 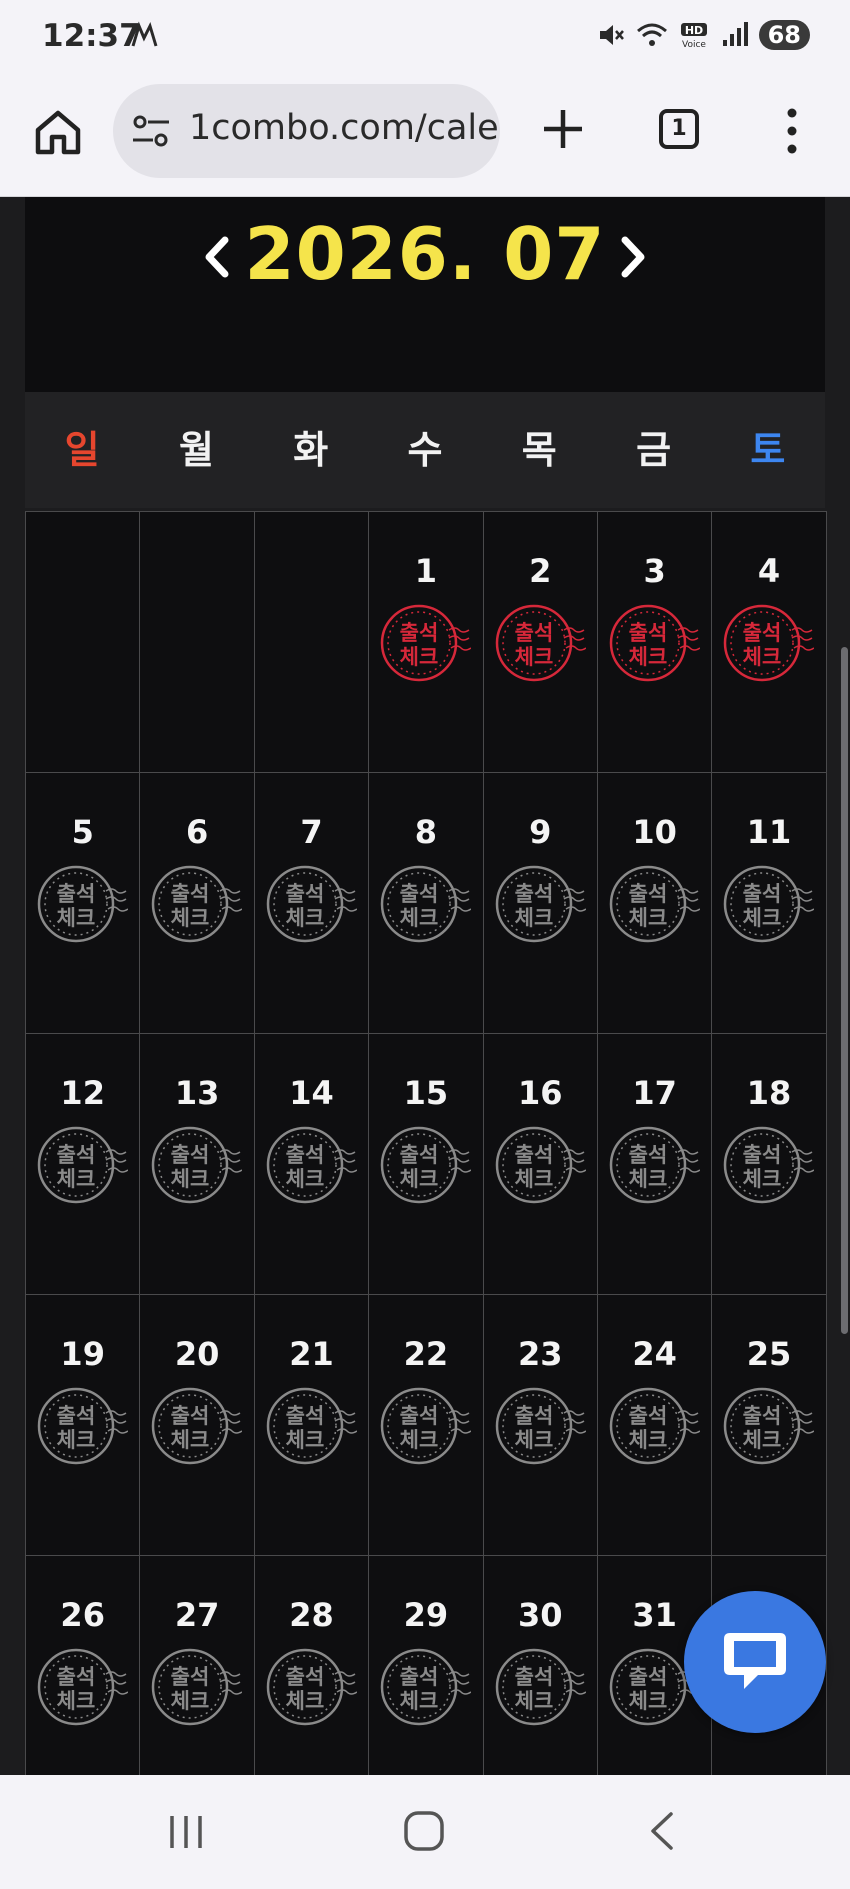 I want to click on battery-indicator: 68, so click(x=784, y=35).